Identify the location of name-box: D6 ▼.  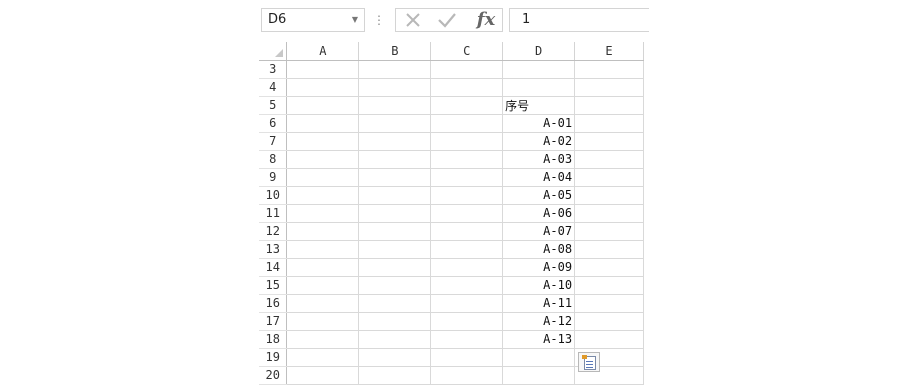
(313, 20).